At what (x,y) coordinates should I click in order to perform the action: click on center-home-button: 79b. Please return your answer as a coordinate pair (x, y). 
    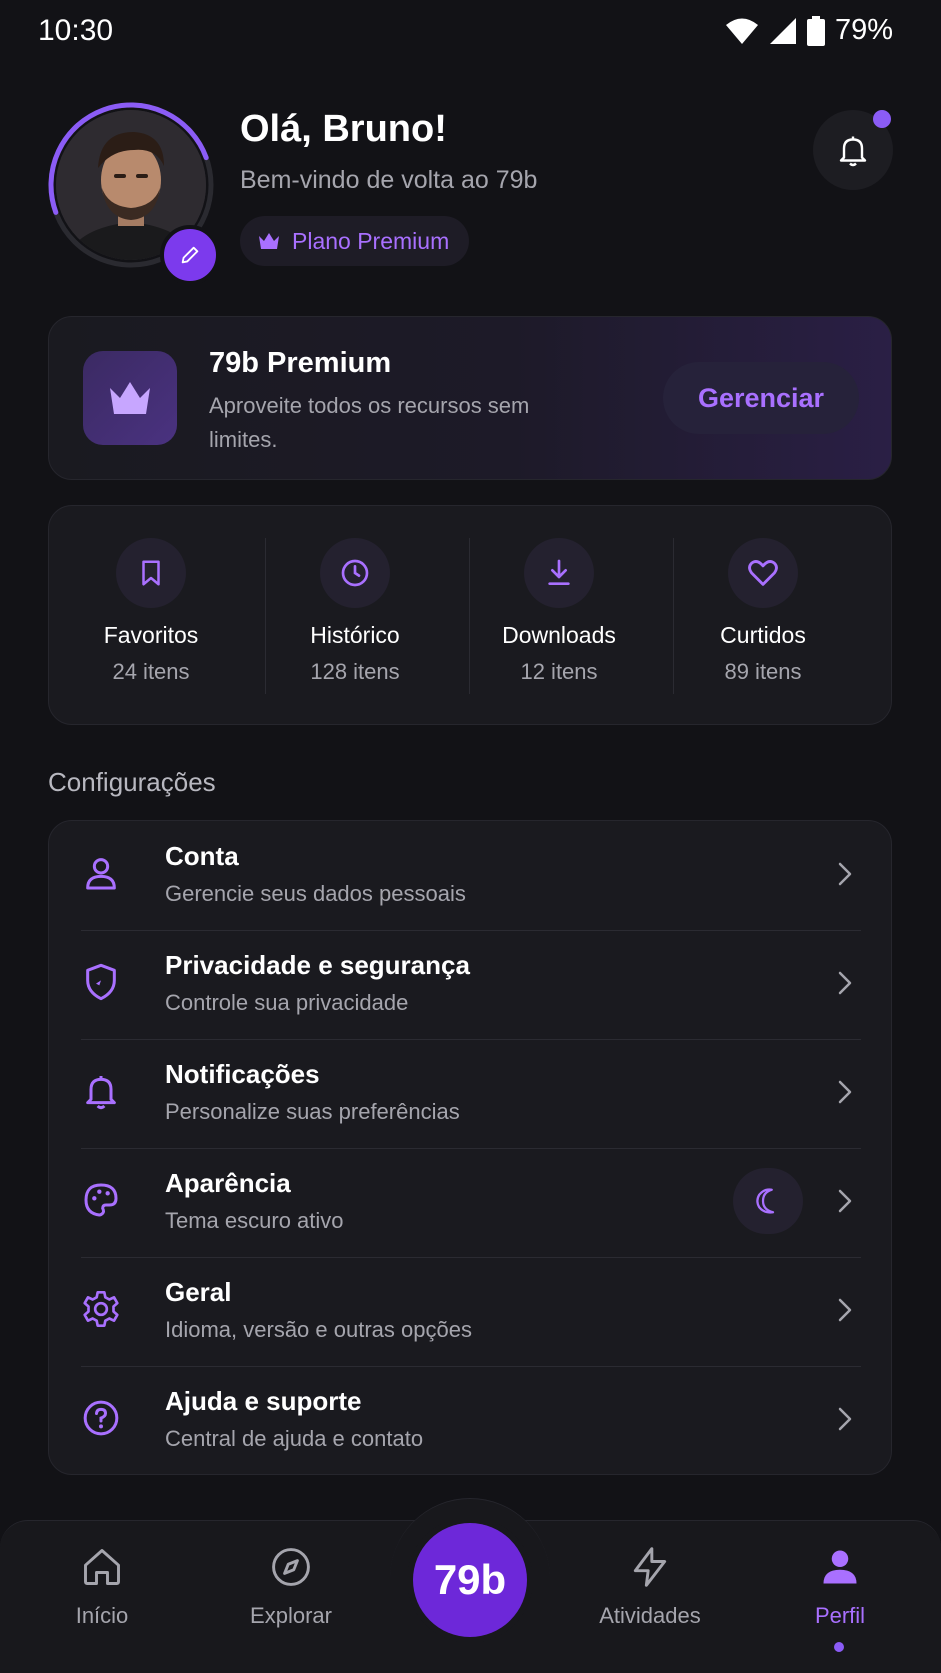
    Looking at the image, I should click on (470, 1580).